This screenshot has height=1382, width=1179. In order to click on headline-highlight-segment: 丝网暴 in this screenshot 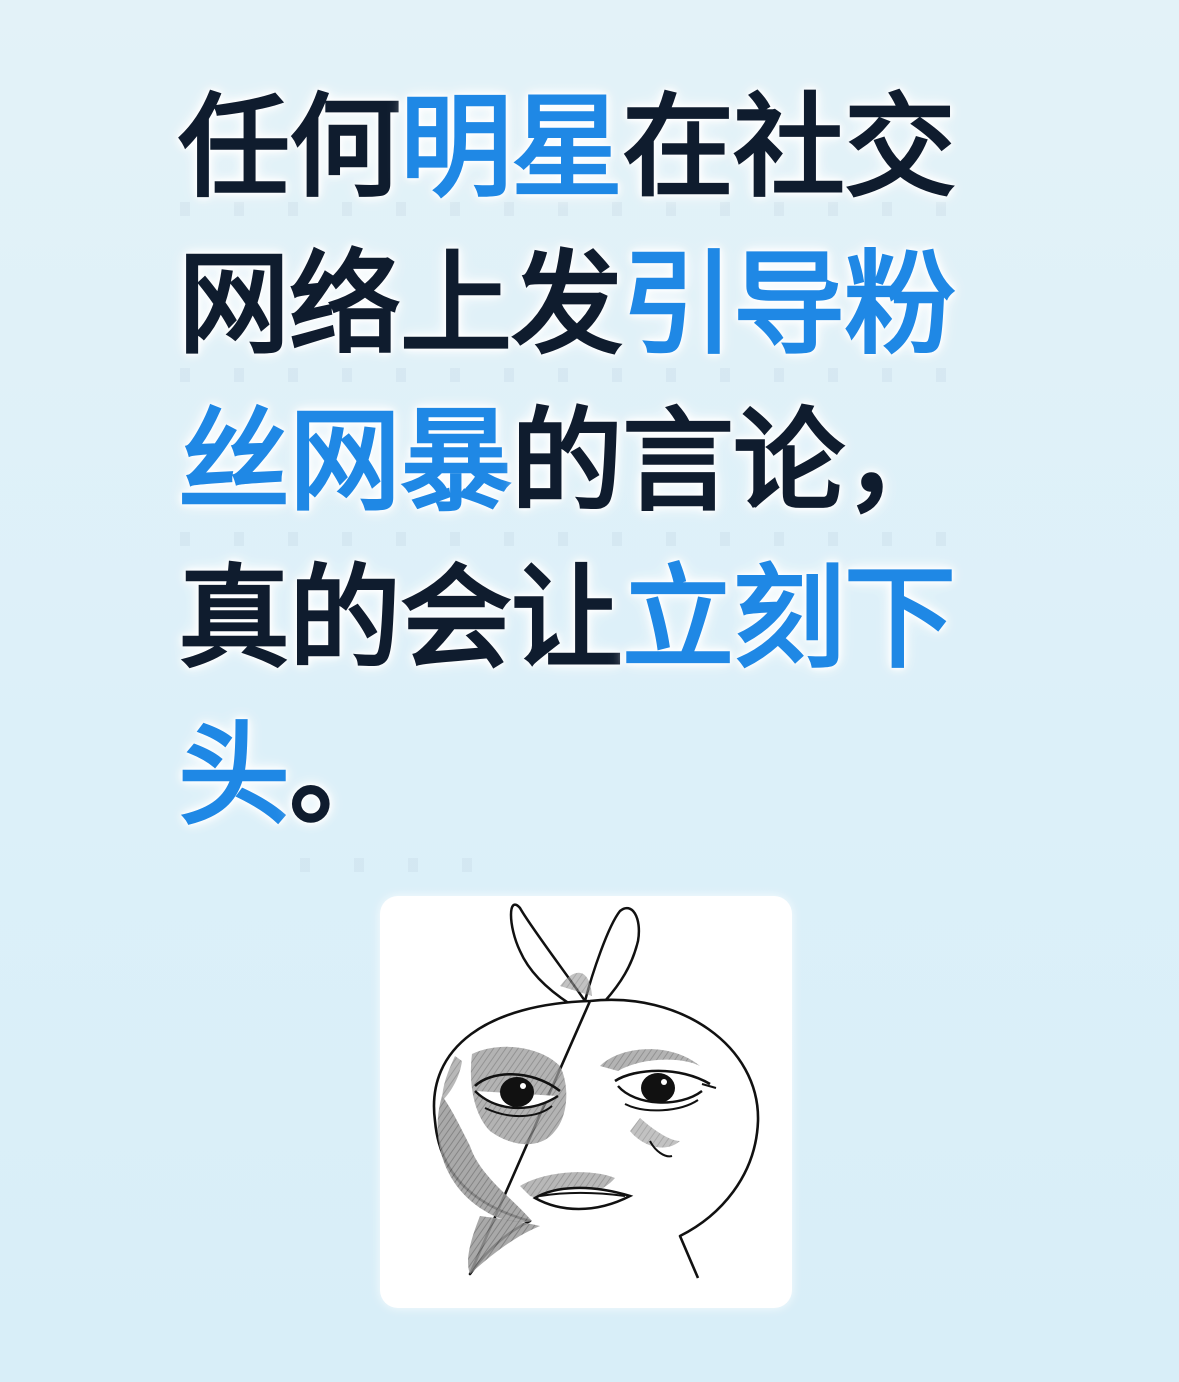, I will do `click(345, 462)`.